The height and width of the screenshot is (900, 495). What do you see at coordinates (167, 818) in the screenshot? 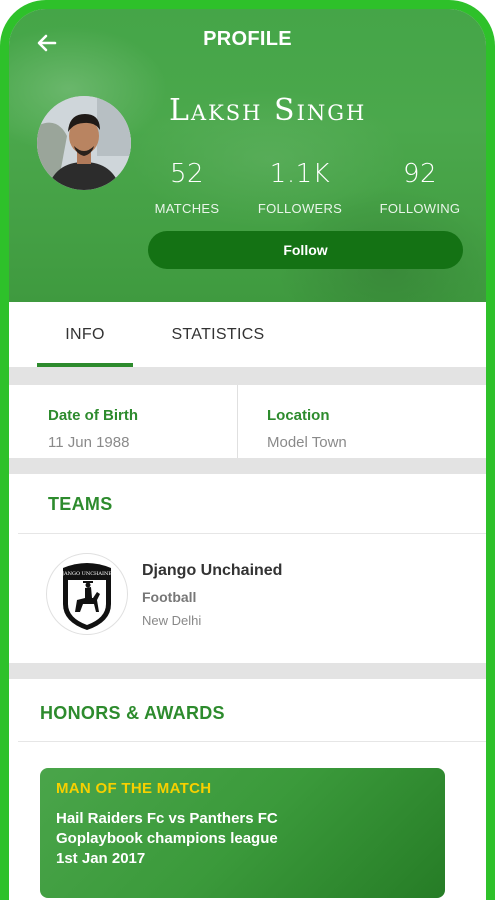
I see `award-match: Hail Raiders Fc vs Panthers FC` at bounding box center [167, 818].